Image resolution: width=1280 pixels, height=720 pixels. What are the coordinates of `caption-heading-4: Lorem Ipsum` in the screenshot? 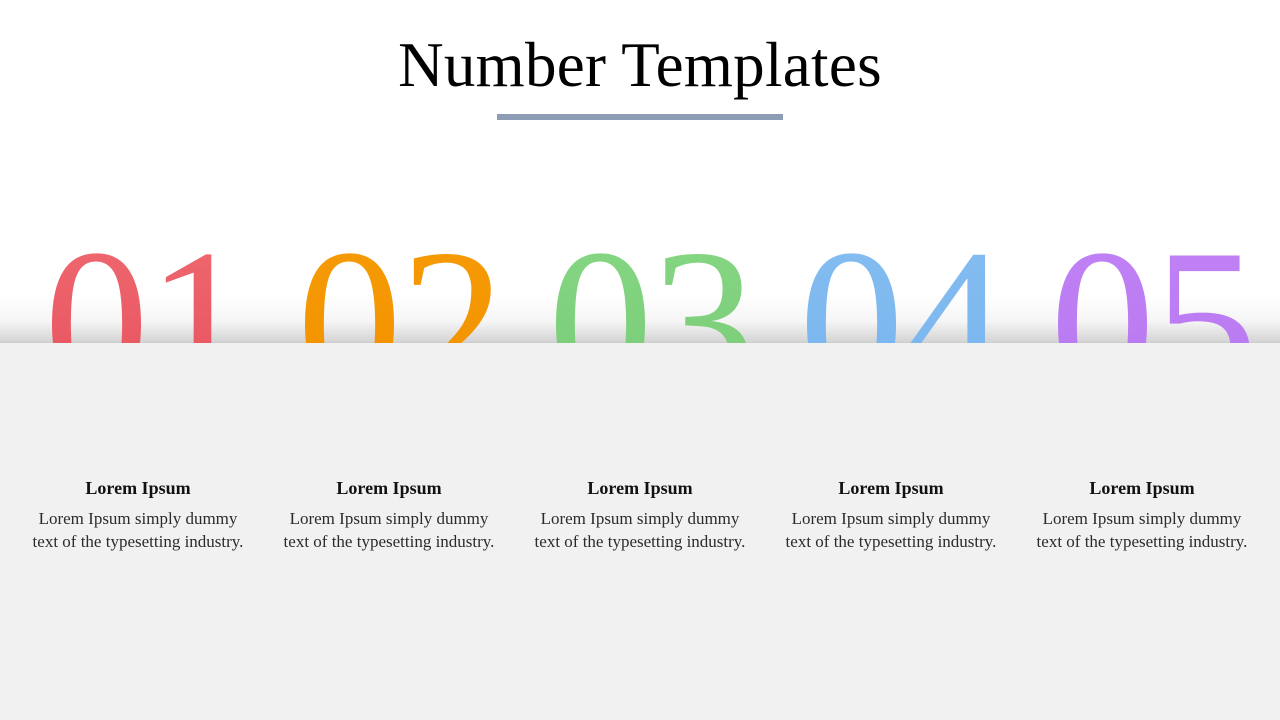 It's located at (891, 488).